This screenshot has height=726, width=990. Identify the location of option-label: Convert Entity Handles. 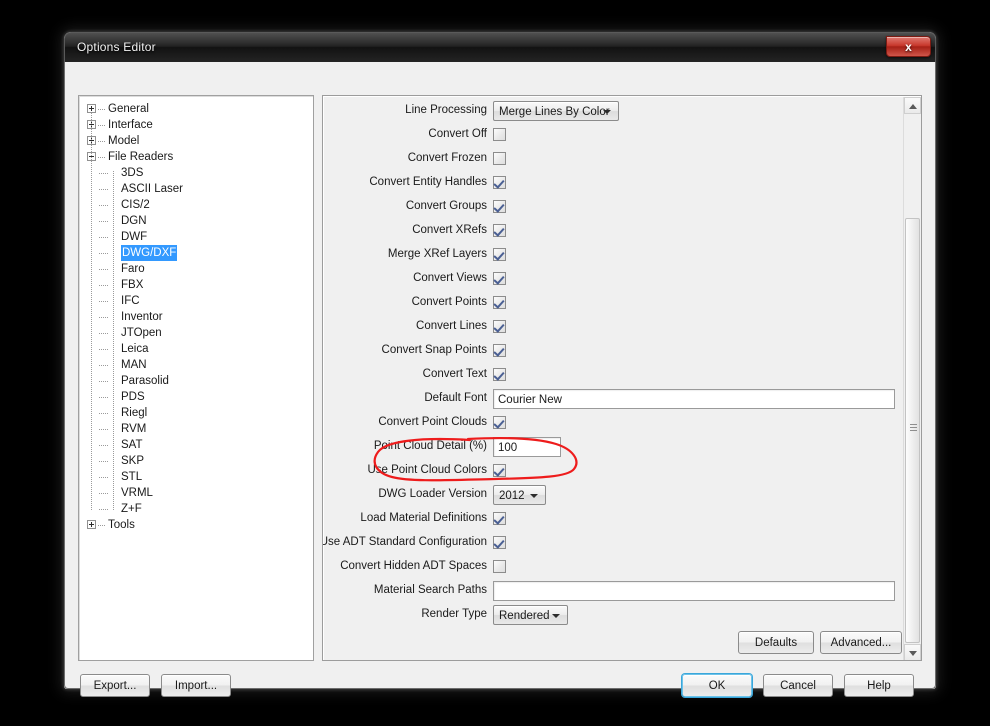
(428, 182).